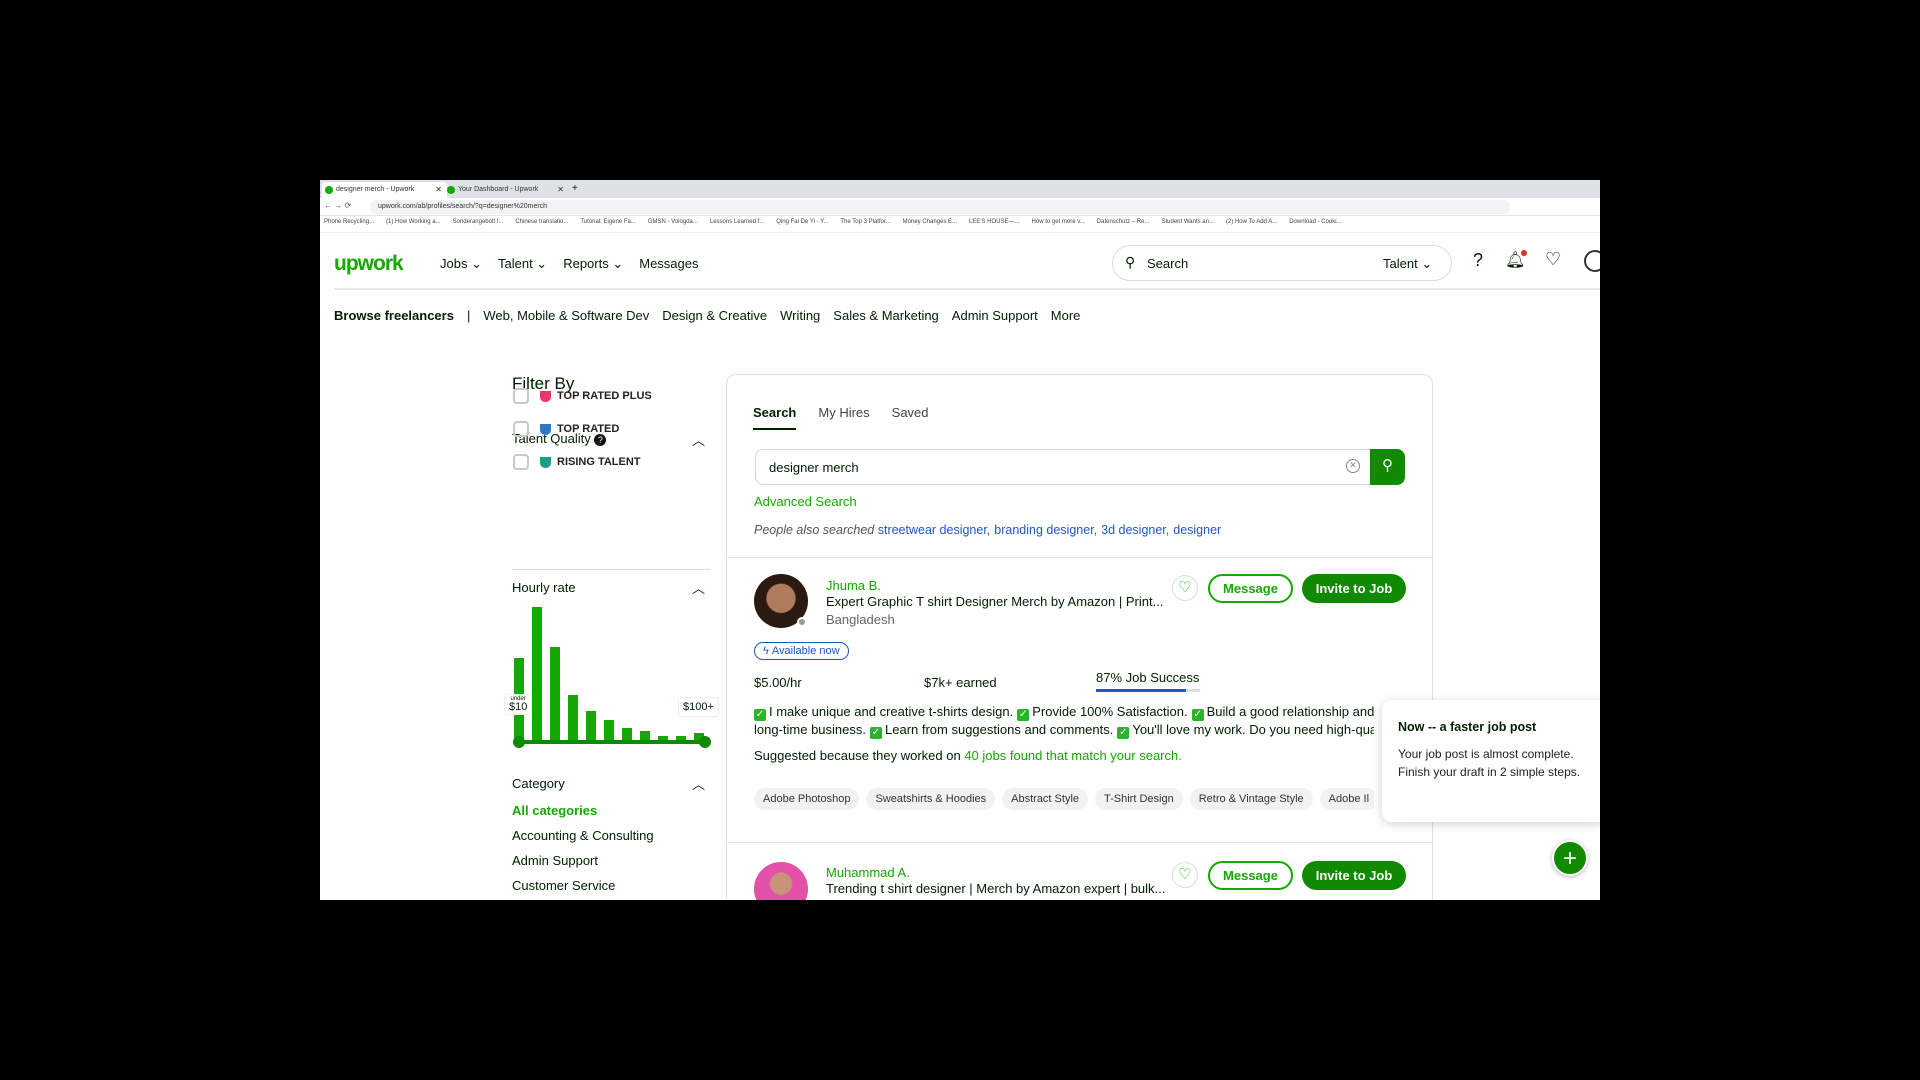  Describe the element at coordinates (668, 264) in the screenshot. I see `nav-messages: Messages` at that location.